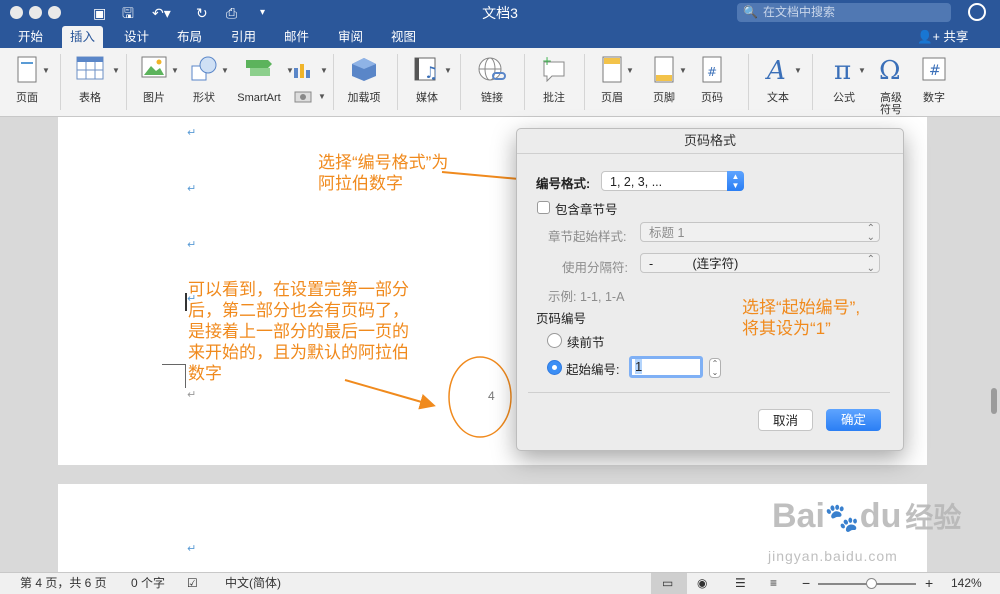 The image size is (1000, 594). What do you see at coordinates (667, 583) in the screenshot?
I see `print-layout-icon: ▭` at bounding box center [667, 583].